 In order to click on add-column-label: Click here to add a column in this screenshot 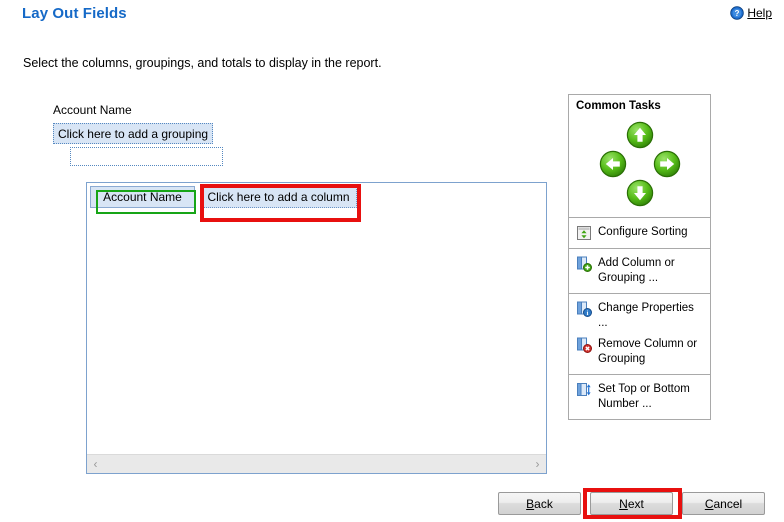, I will do `click(278, 197)`.